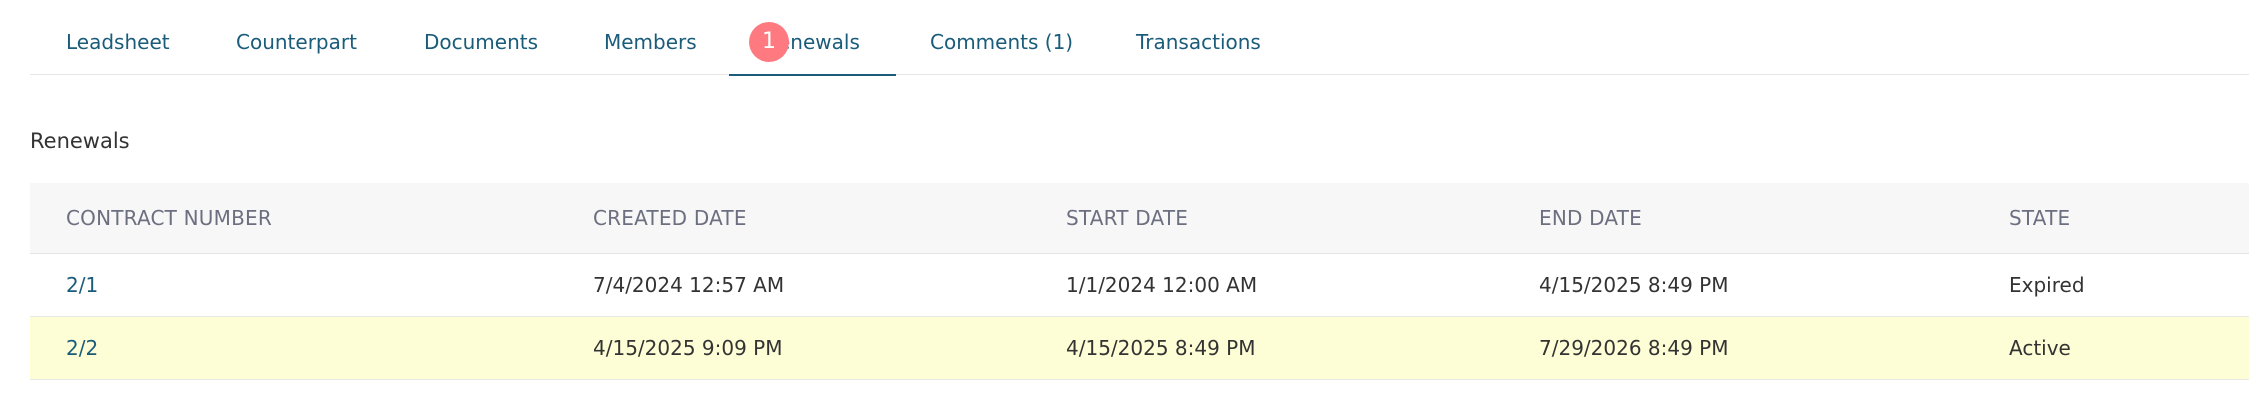  Describe the element at coordinates (1634, 348) in the screenshot. I see `end-date-cell: 7/29/2026 8:49 PM` at that location.